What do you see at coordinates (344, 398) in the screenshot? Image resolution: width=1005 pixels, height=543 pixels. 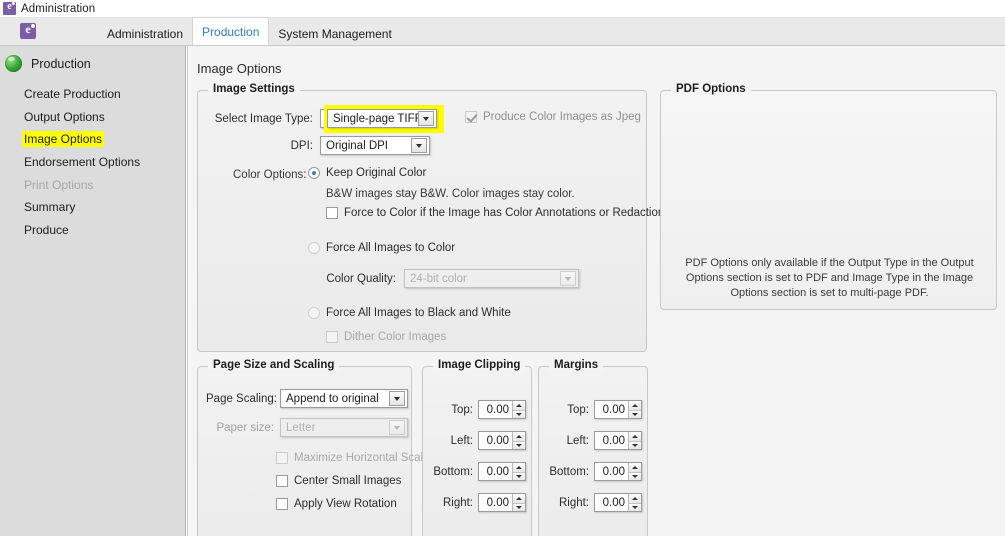 I see `page-scaling-dropdown: Append to original` at bounding box center [344, 398].